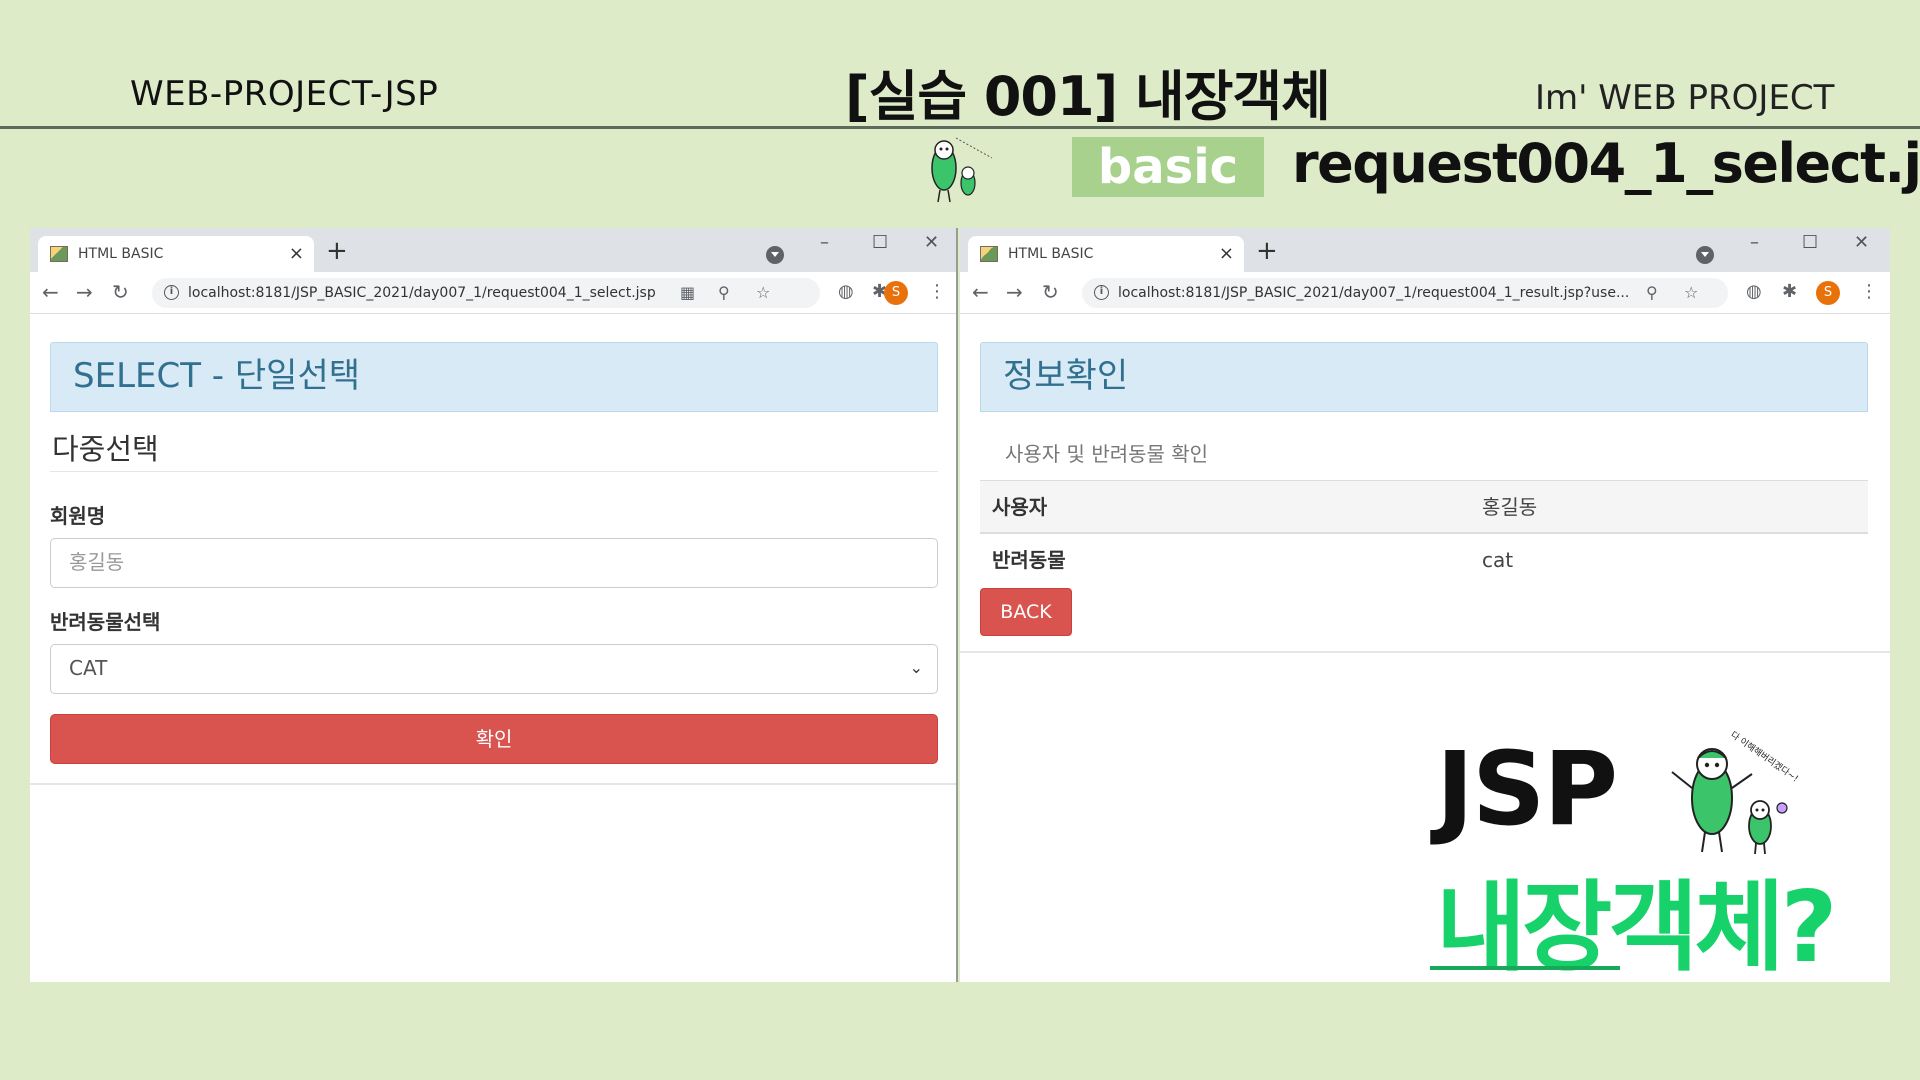 The image size is (1920, 1080). What do you see at coordinates (1020, 507) in the screenshot?
I see `row-key: 사용자` at bounding box center [1020, 507].